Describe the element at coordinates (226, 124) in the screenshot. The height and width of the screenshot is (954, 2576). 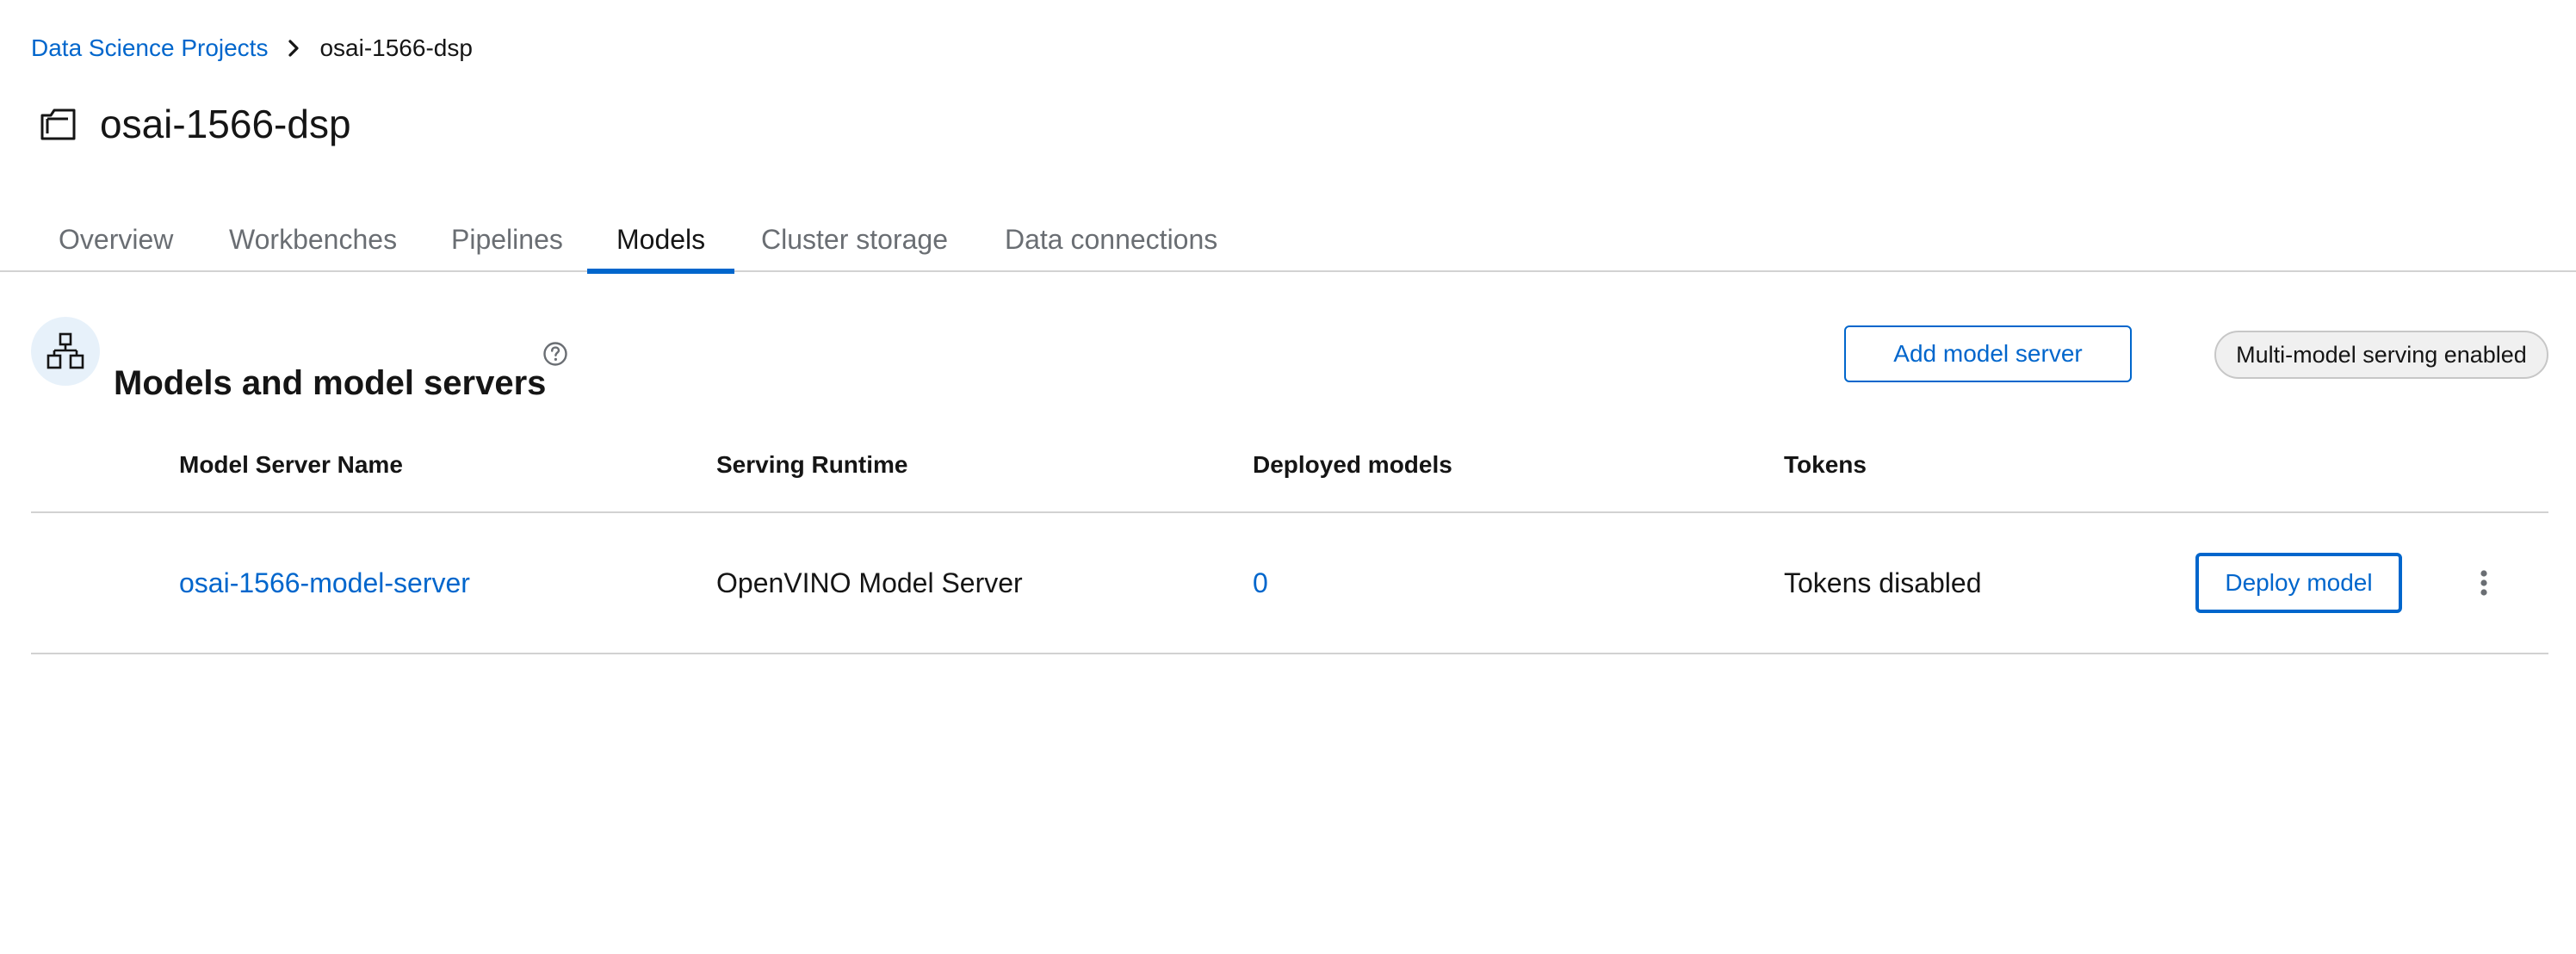
I see `page-title: osai-1566-dsp` at that location.